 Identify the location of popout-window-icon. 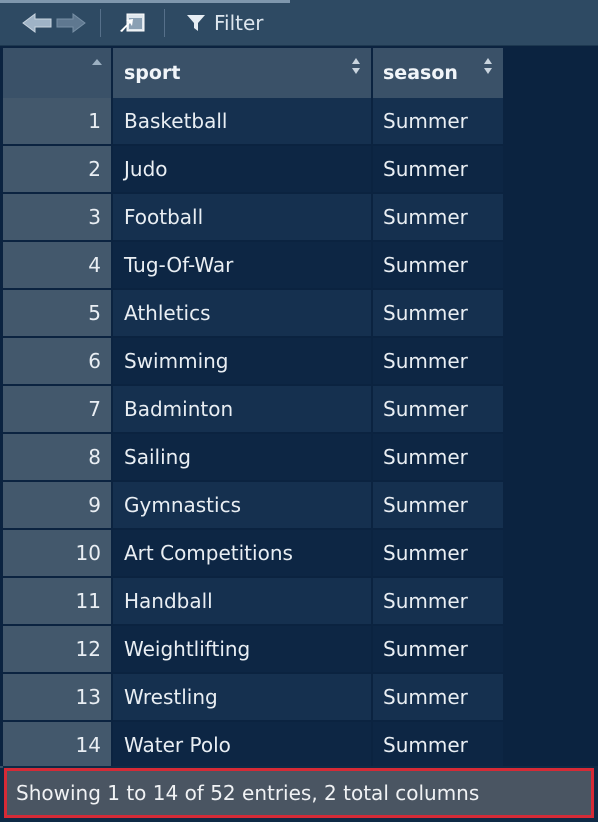
(132, 23).